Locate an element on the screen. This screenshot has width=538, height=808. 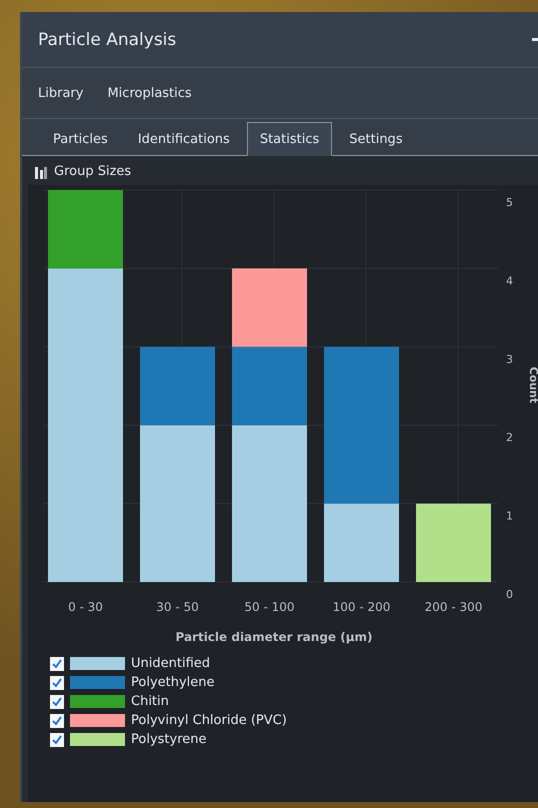
y-tick-label: 5 is located at coordinates (509, 202).